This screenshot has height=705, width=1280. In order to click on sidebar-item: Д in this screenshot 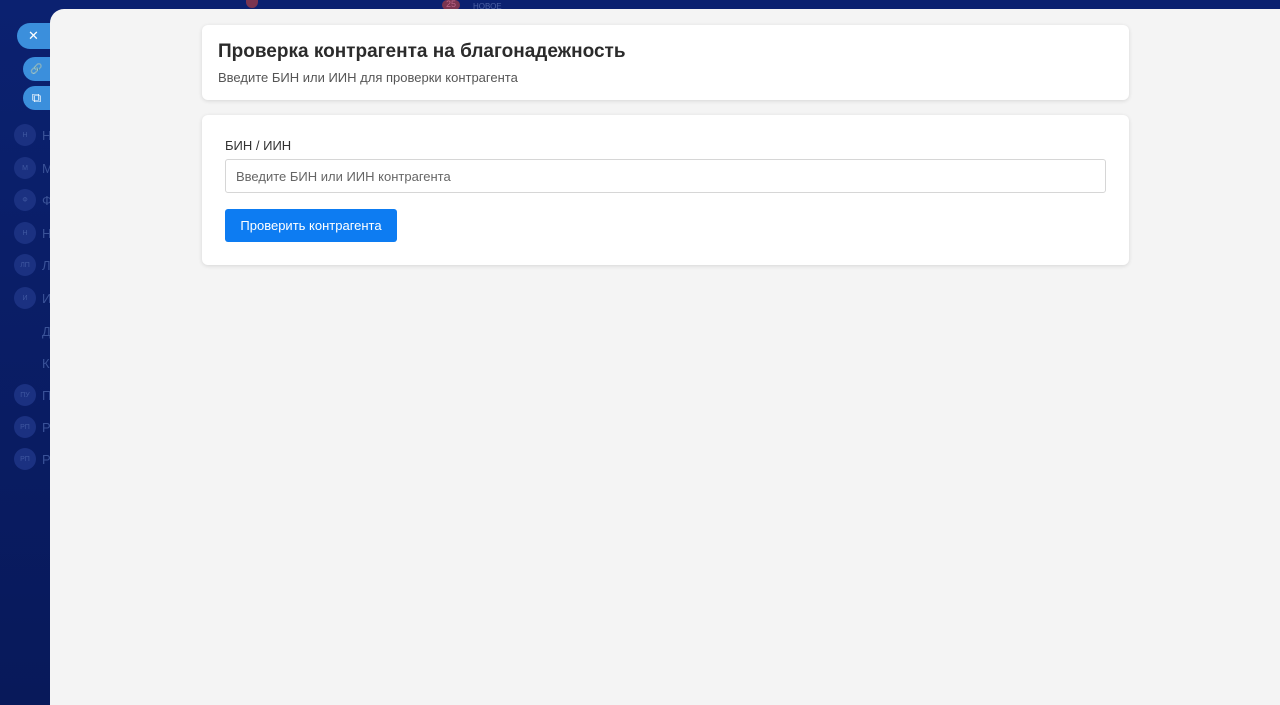, I will do `click(32, 331)`.